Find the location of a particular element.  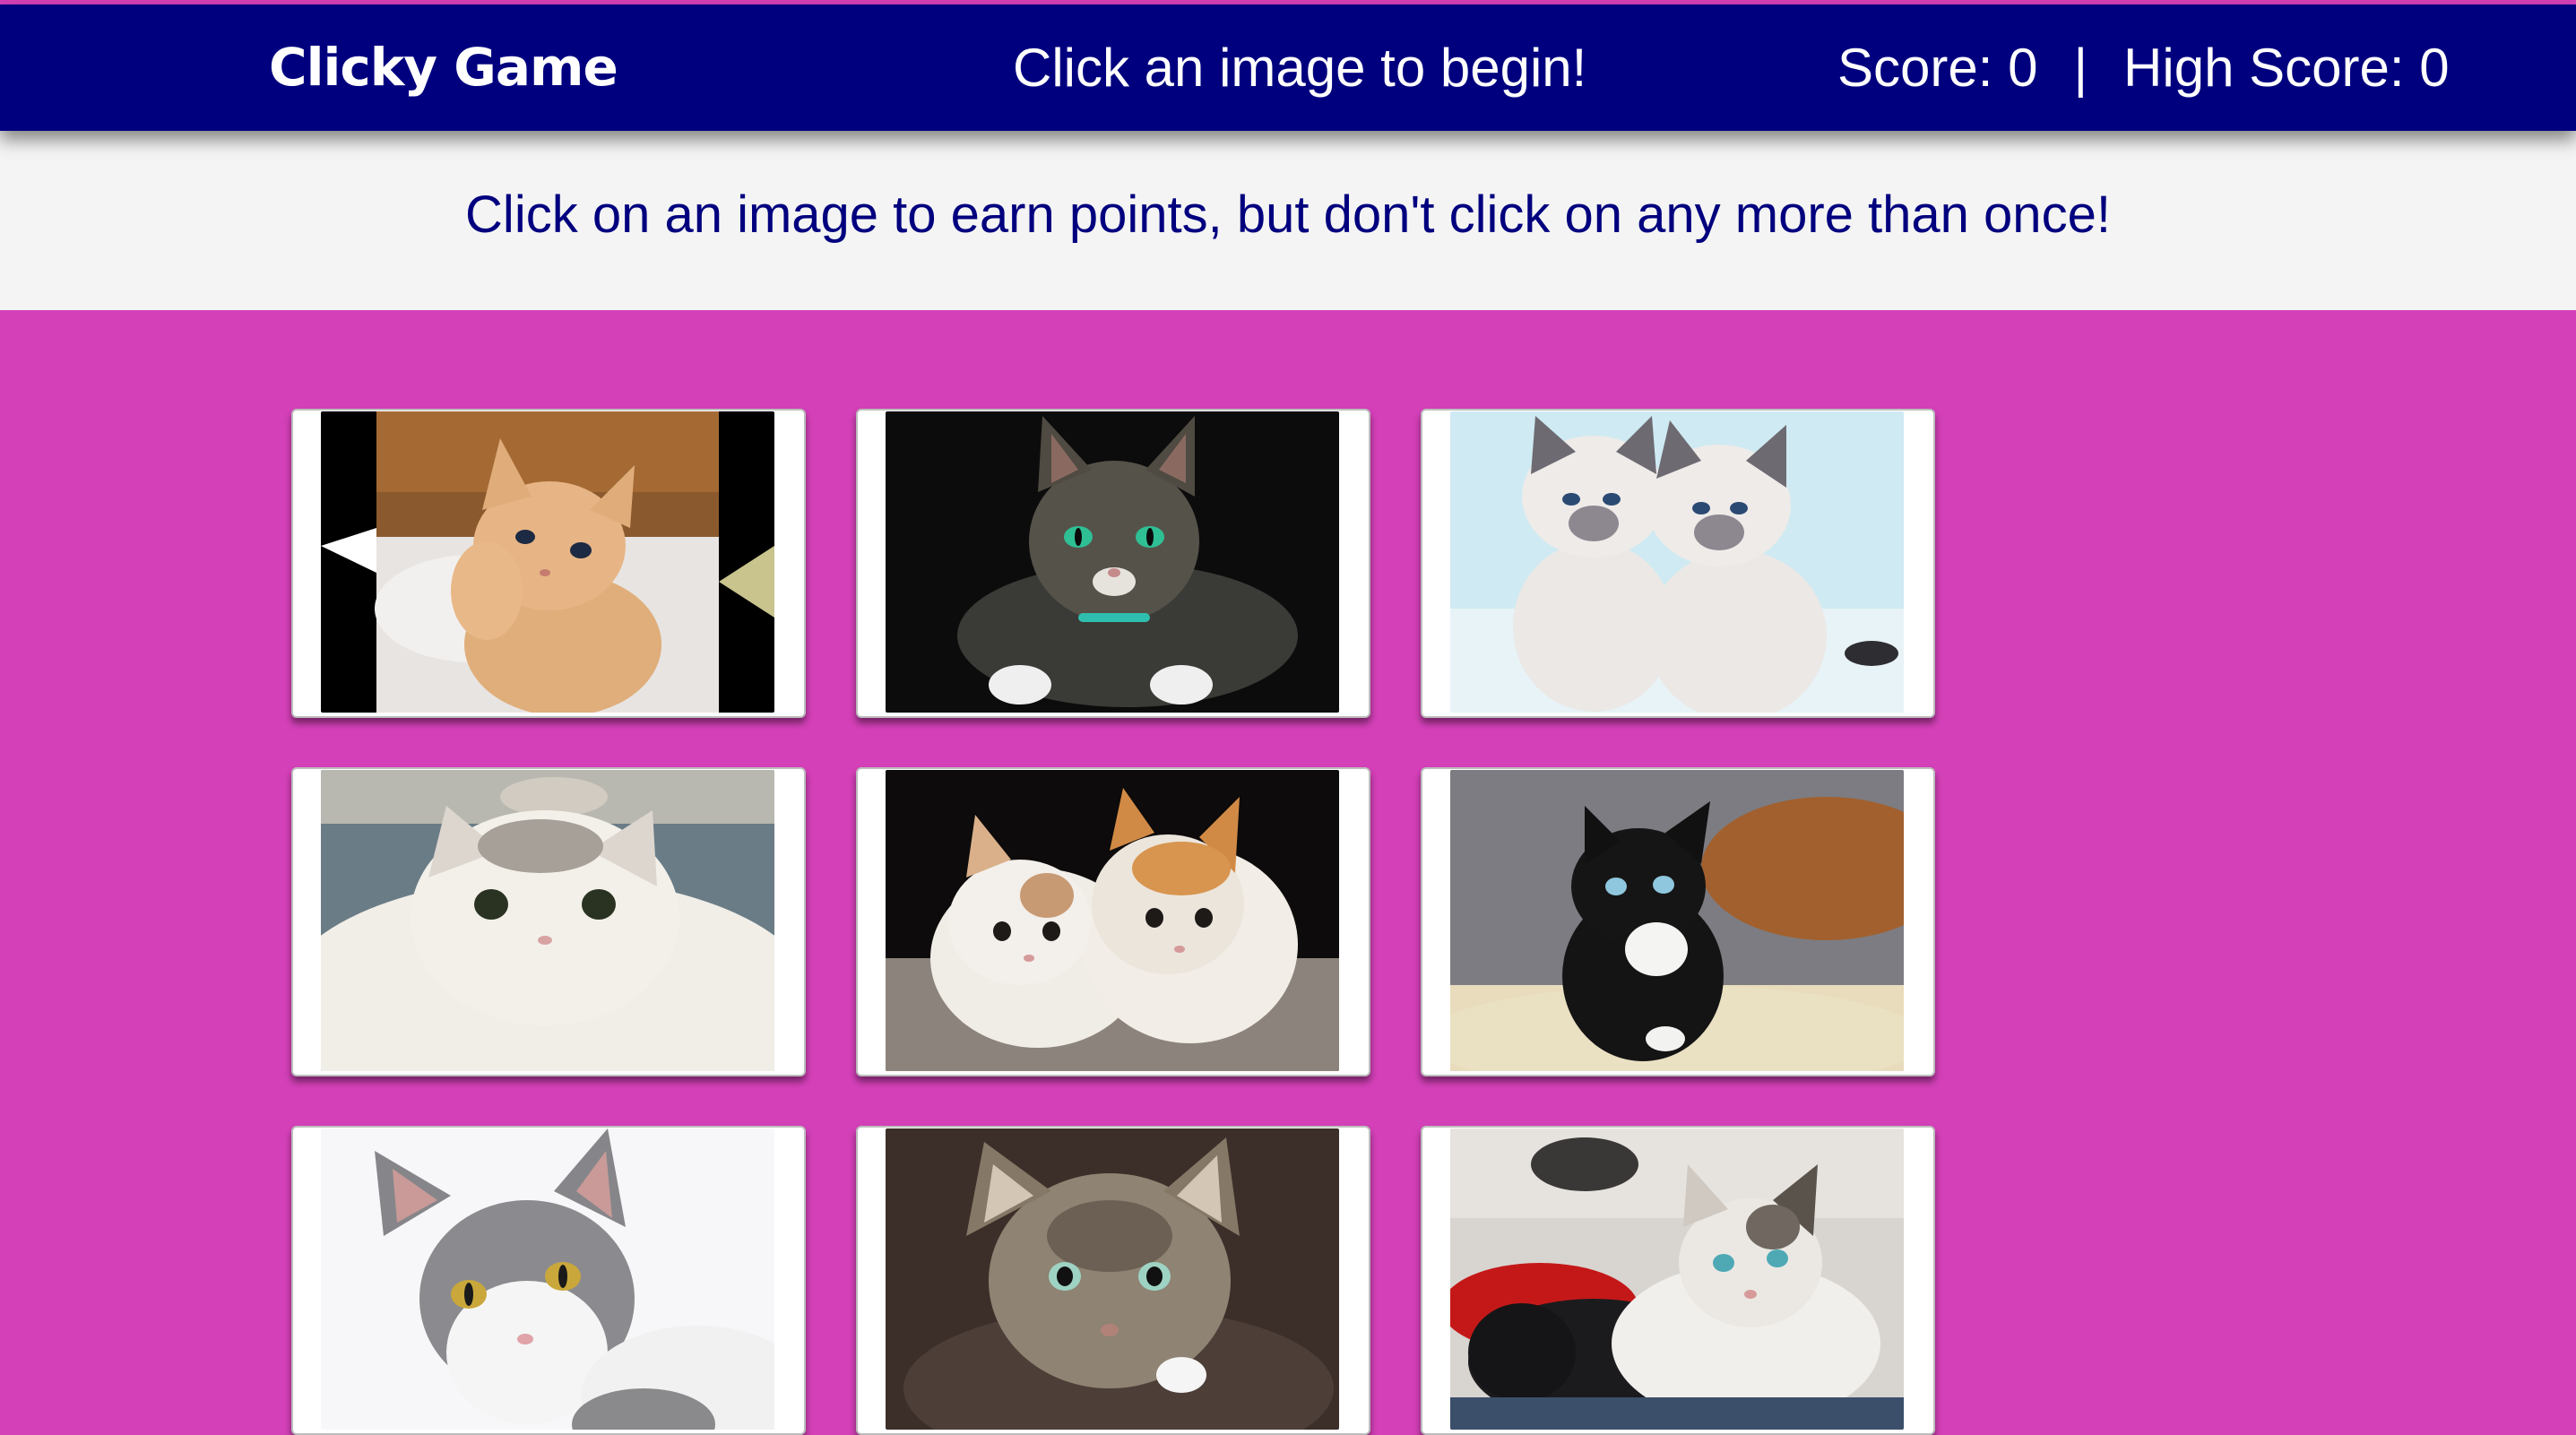

cat-image-tuxedo-kitten is located at coordinates (1677, 920).